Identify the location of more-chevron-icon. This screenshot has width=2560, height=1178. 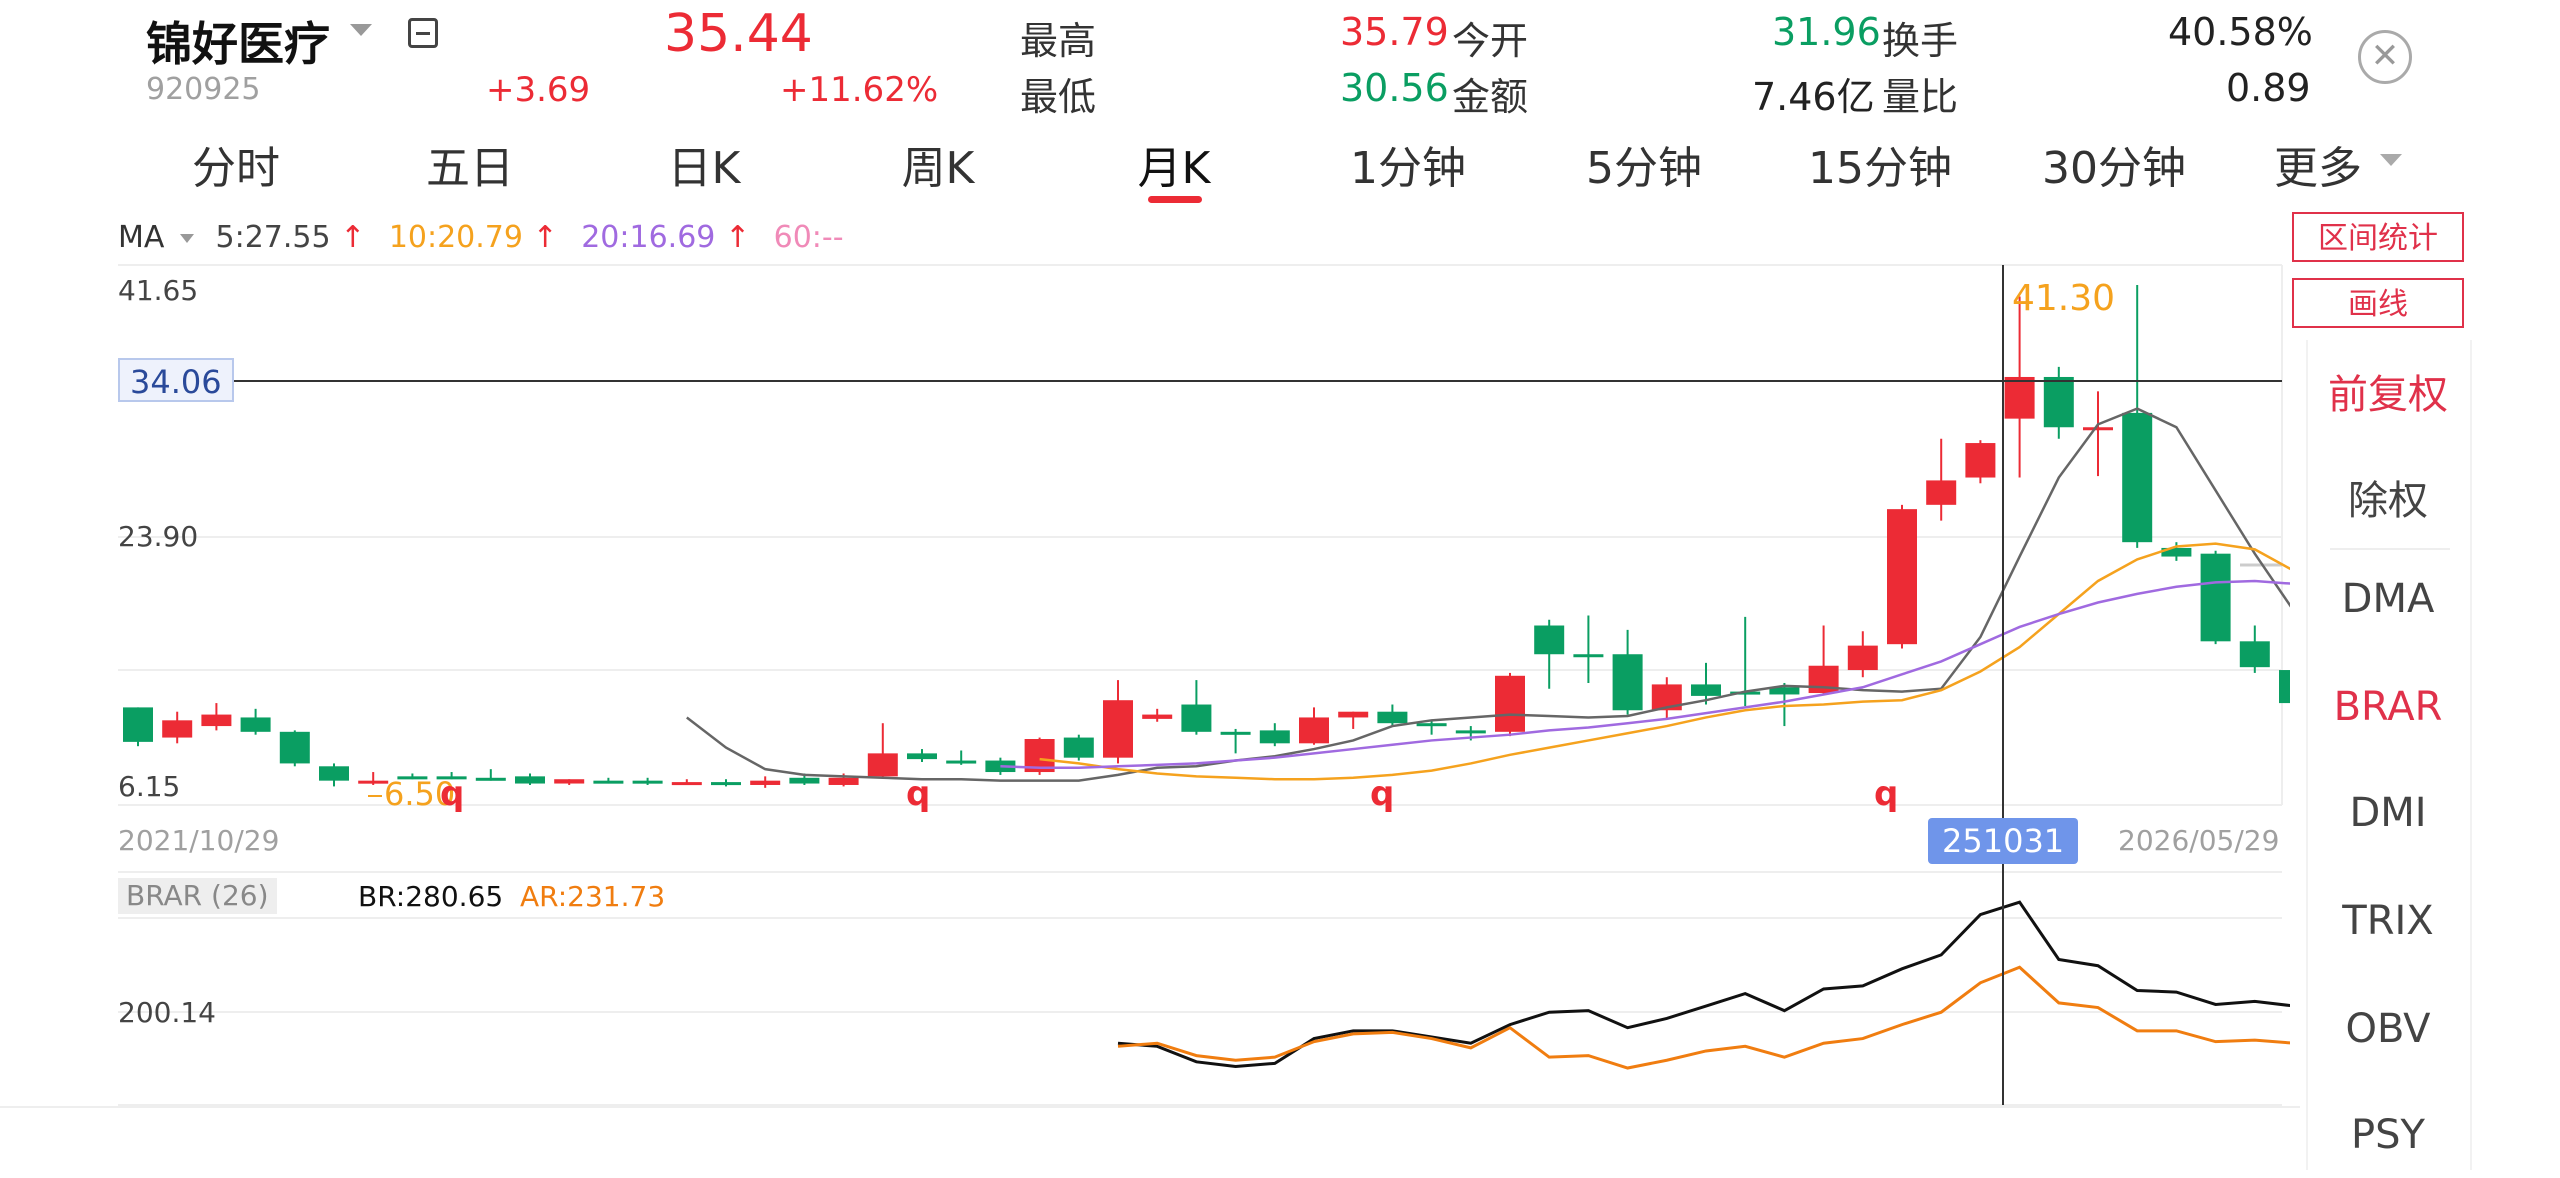
(2391, 160).